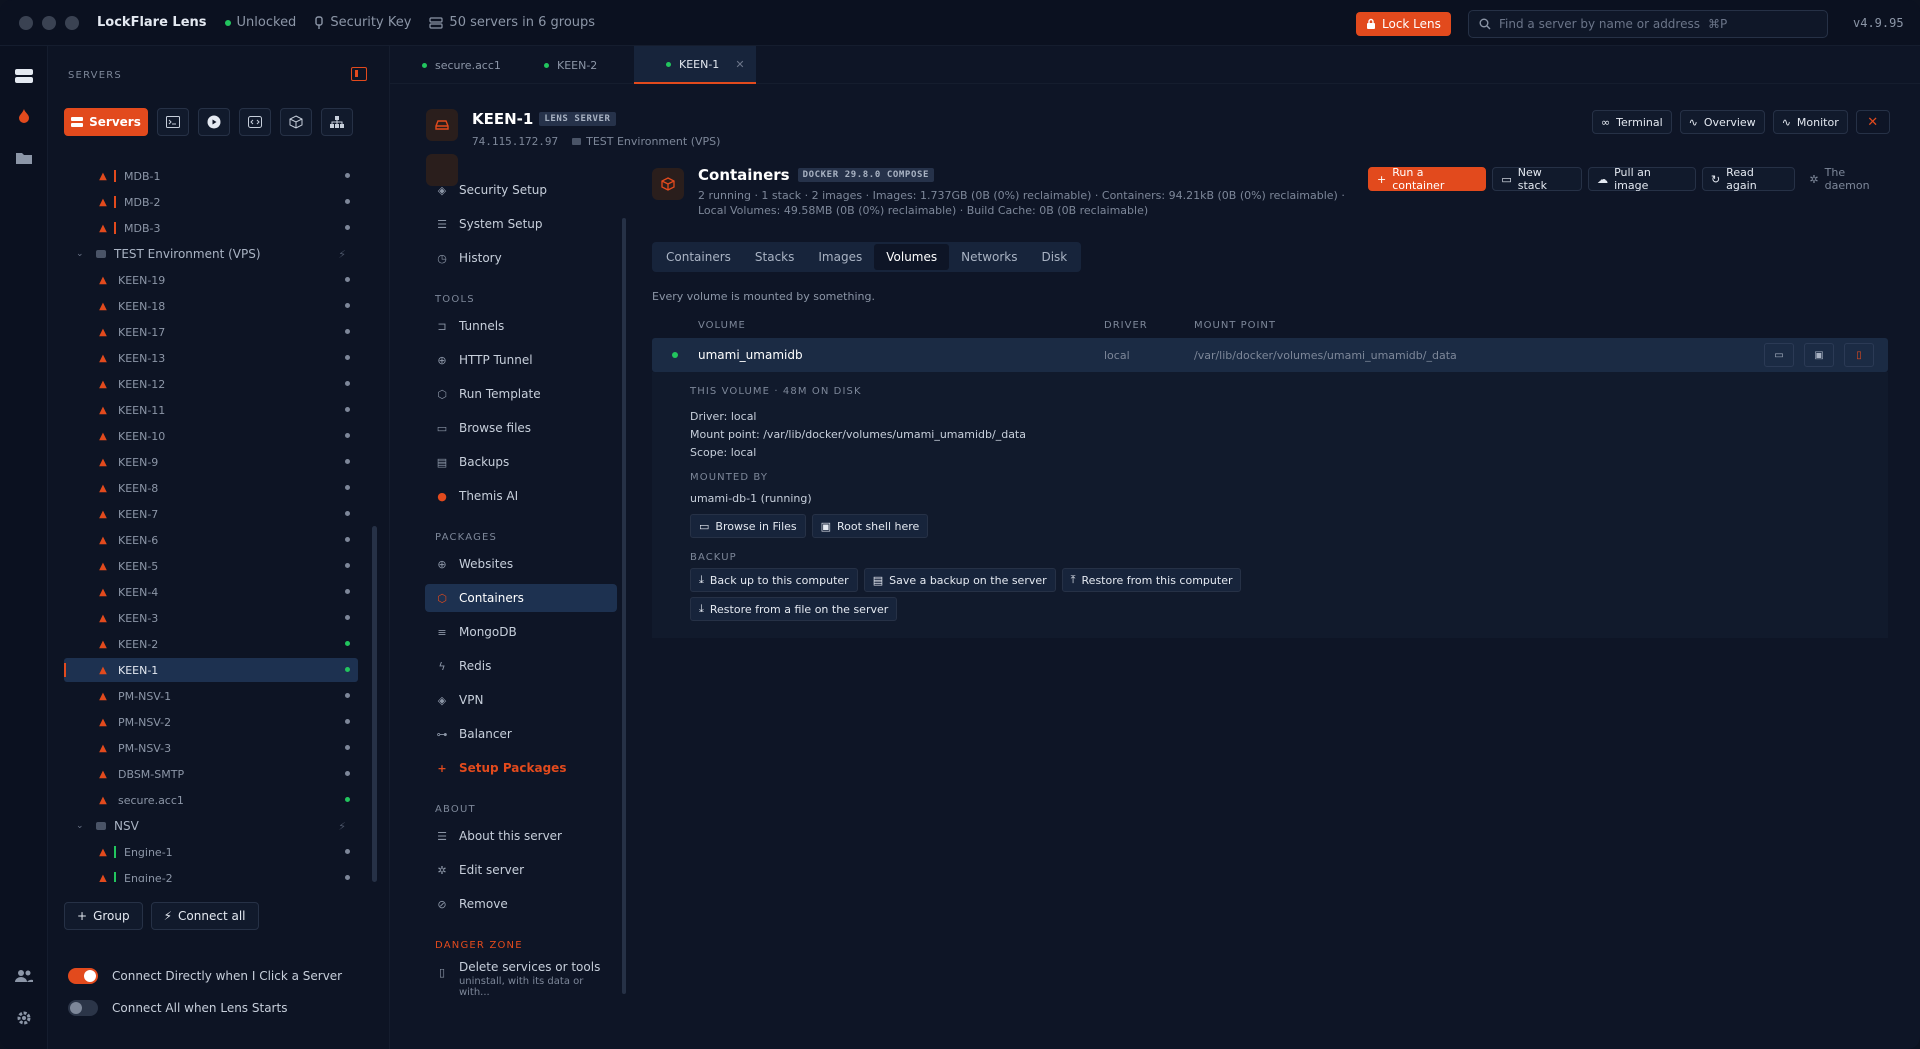 Image resolution: width=1920 pixels, height=1049 pixels. What do you see at coordinates (1722, 122) in the screenshot?
I see `overview-button: ∿ Overview` at bounding box center [1722, 122].